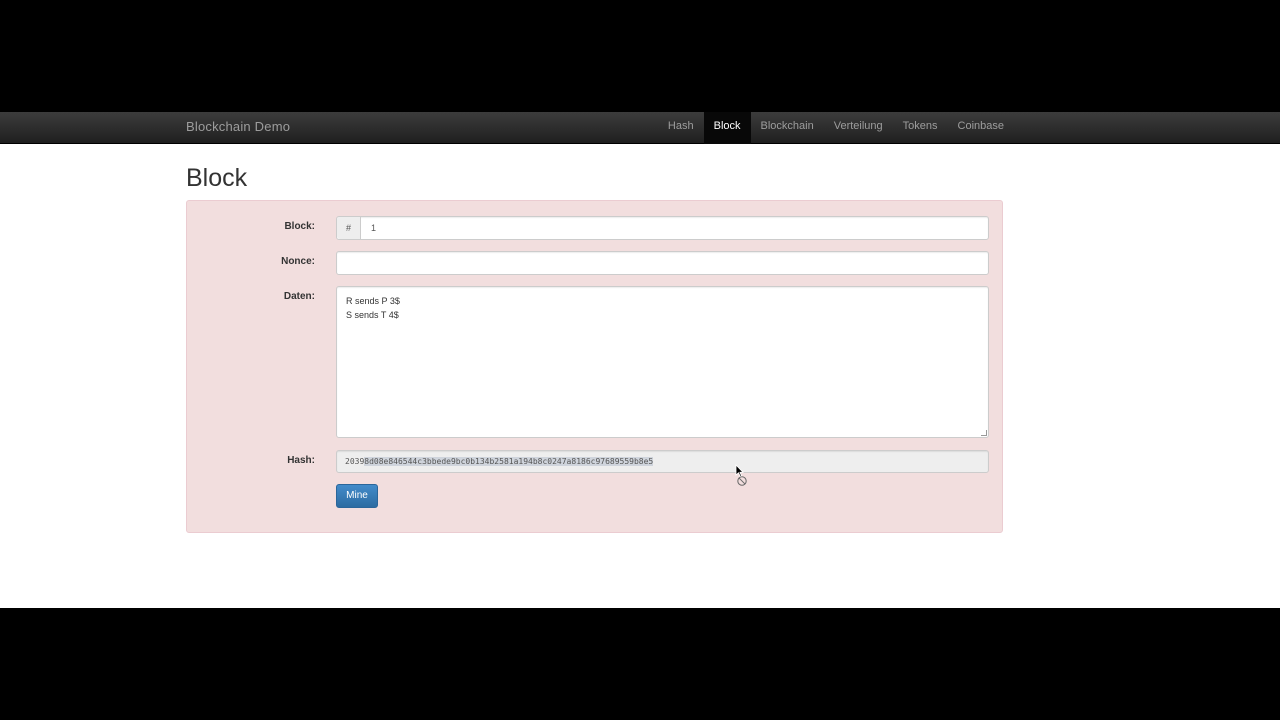 This screenshot has height=720, width=1280. Describe the element at coordinates (374, 228) in the screenshot. I see `block-number-value: 1` at that location.